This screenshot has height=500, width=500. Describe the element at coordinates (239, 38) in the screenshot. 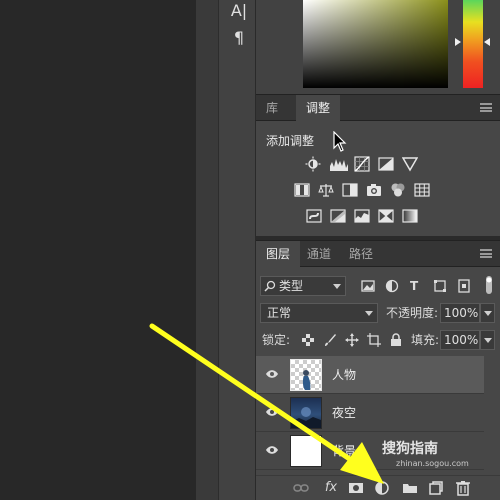

I see `paragraph-icon: ¶` at that location.